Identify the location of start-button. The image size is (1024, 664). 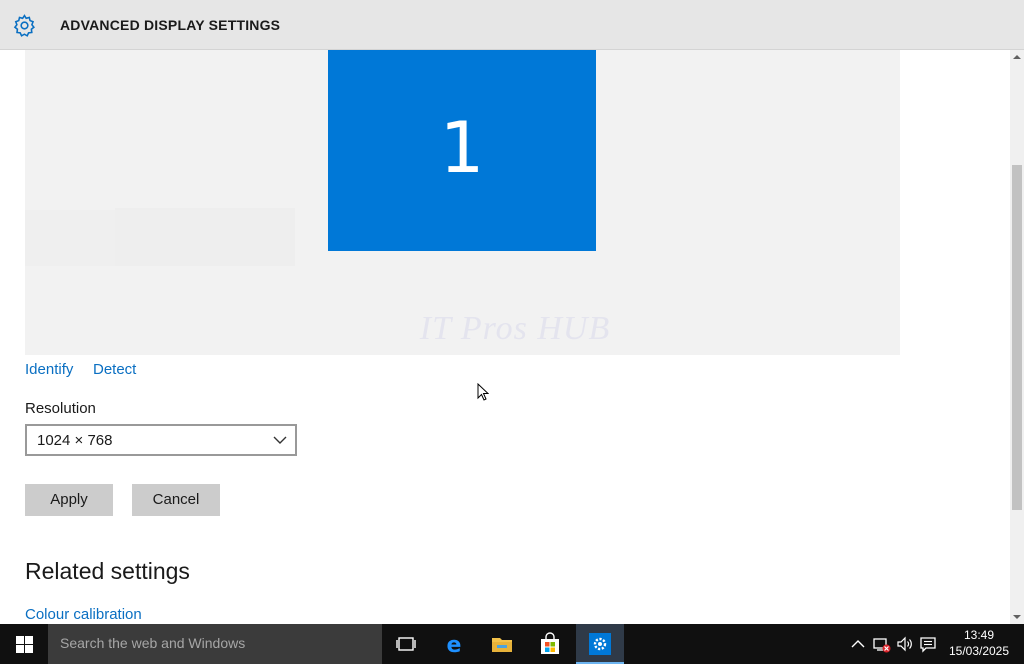
(24, 644).